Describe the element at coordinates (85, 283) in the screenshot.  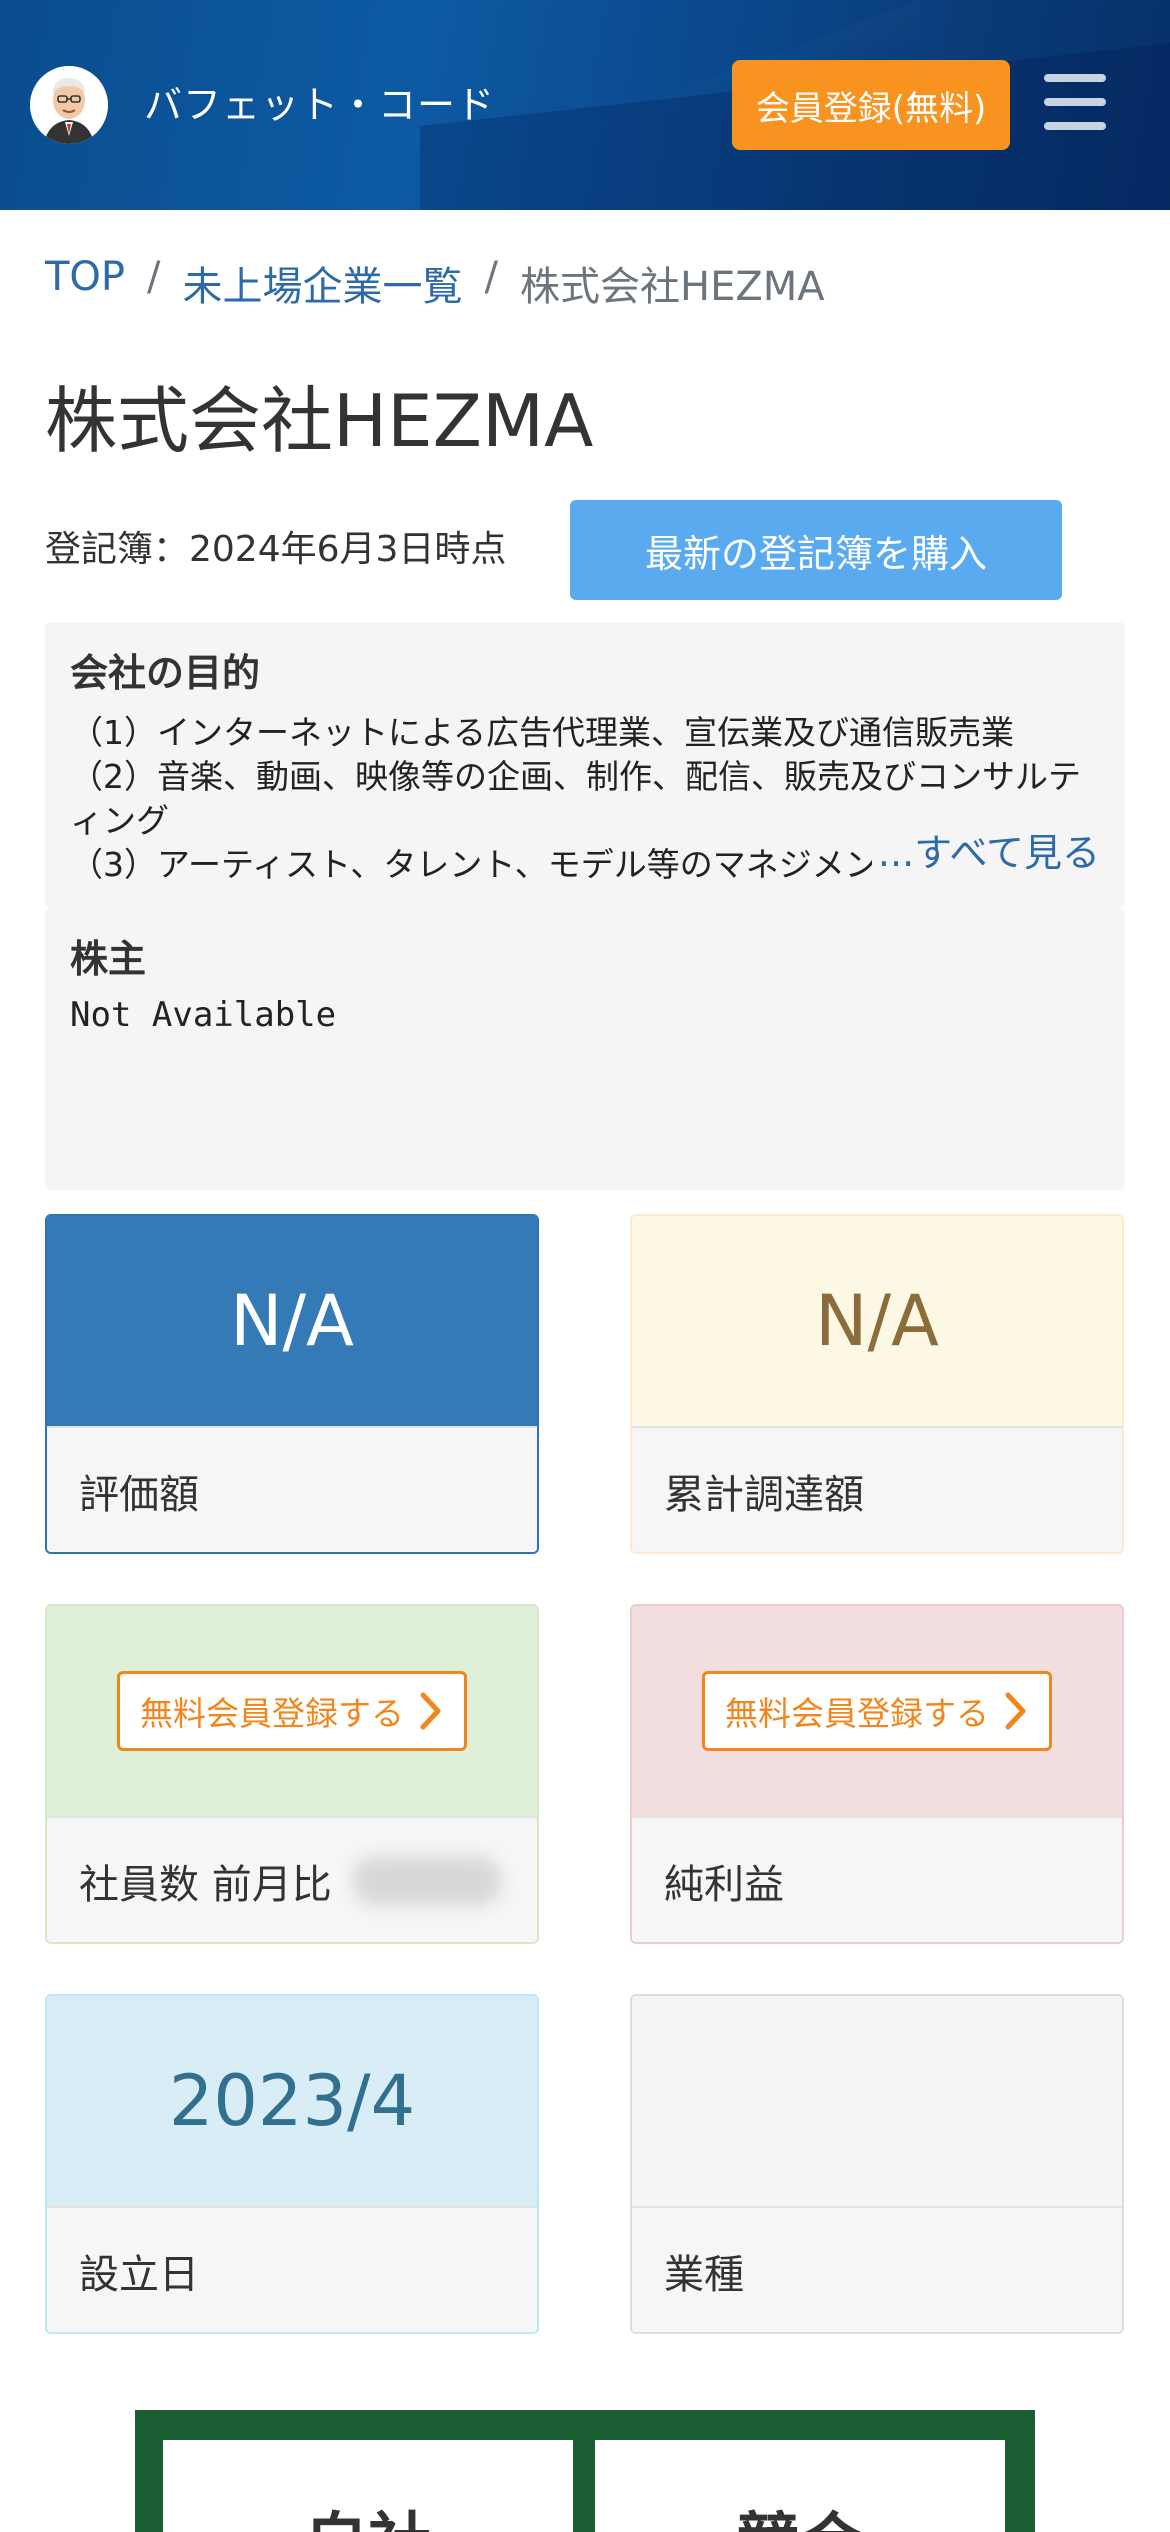
I see `breadcrumb-top: TOP` at that location.